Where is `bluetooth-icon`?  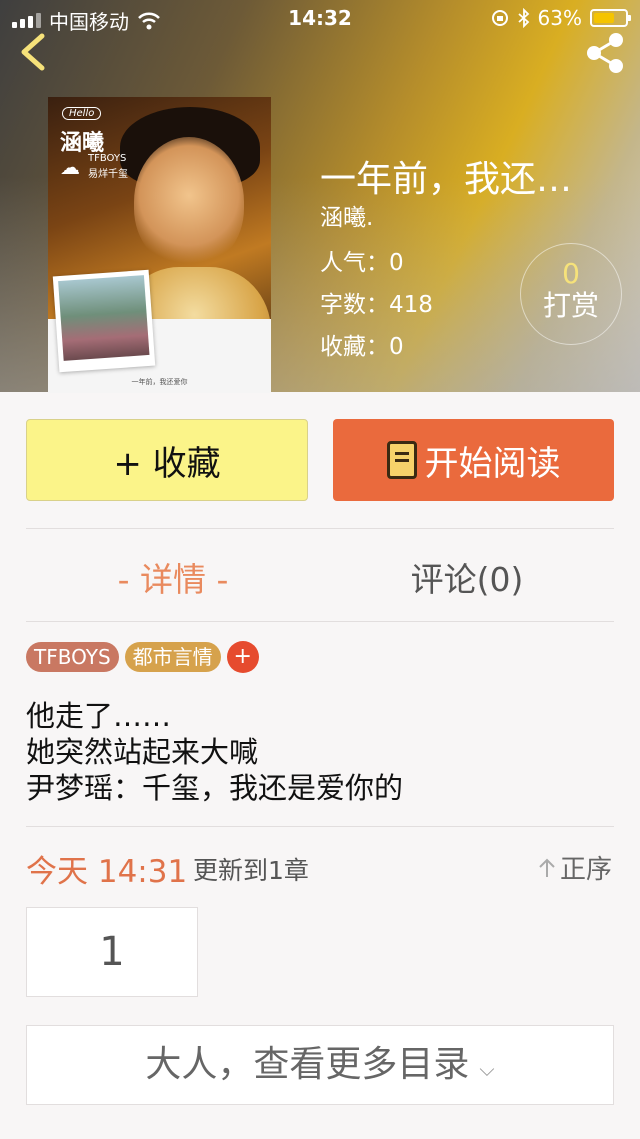
bluetooth-icon is located at coordinates (523, 18).